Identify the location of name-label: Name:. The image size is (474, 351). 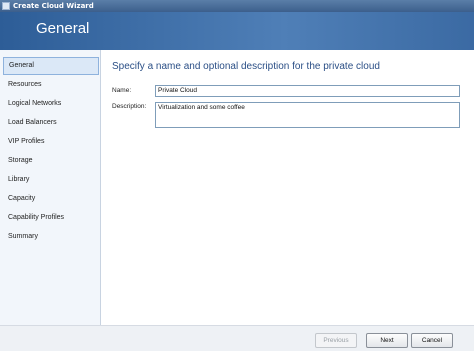
(122, 90).